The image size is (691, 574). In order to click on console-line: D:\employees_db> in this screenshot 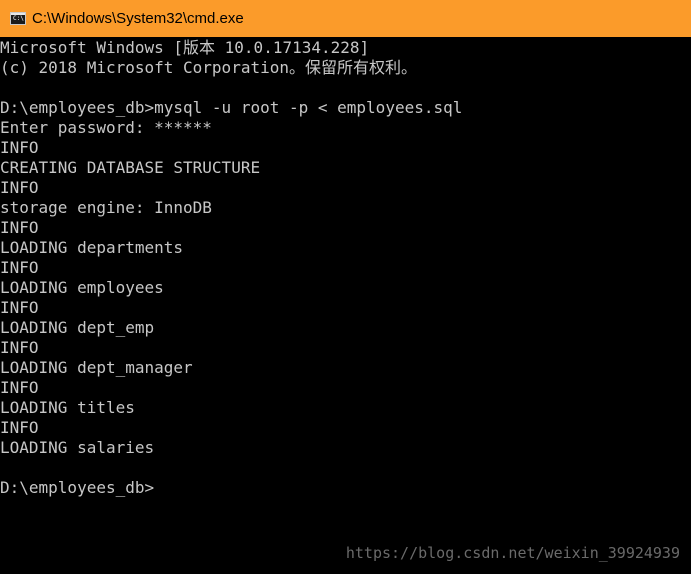, I will do `click(77, 487)`.